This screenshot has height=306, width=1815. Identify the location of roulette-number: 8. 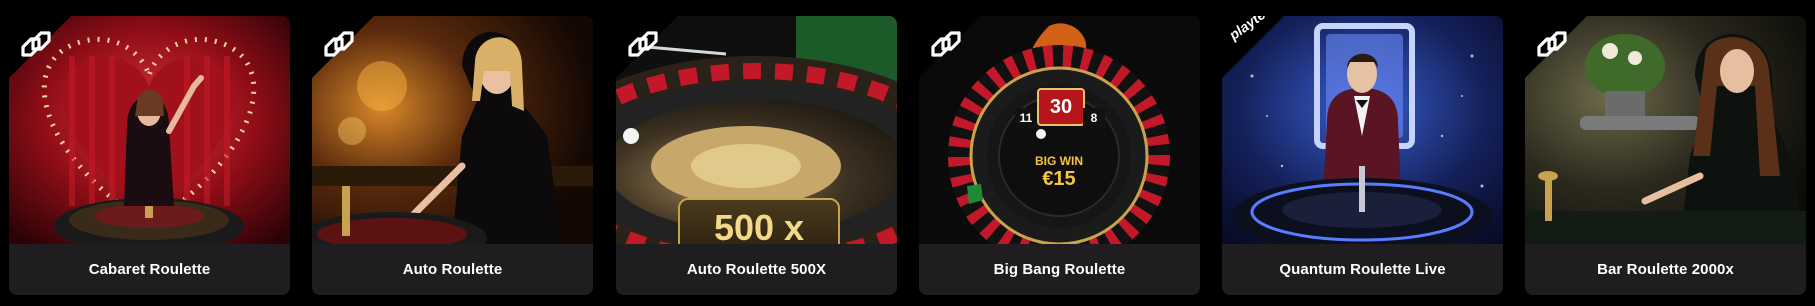
(1094, 118).